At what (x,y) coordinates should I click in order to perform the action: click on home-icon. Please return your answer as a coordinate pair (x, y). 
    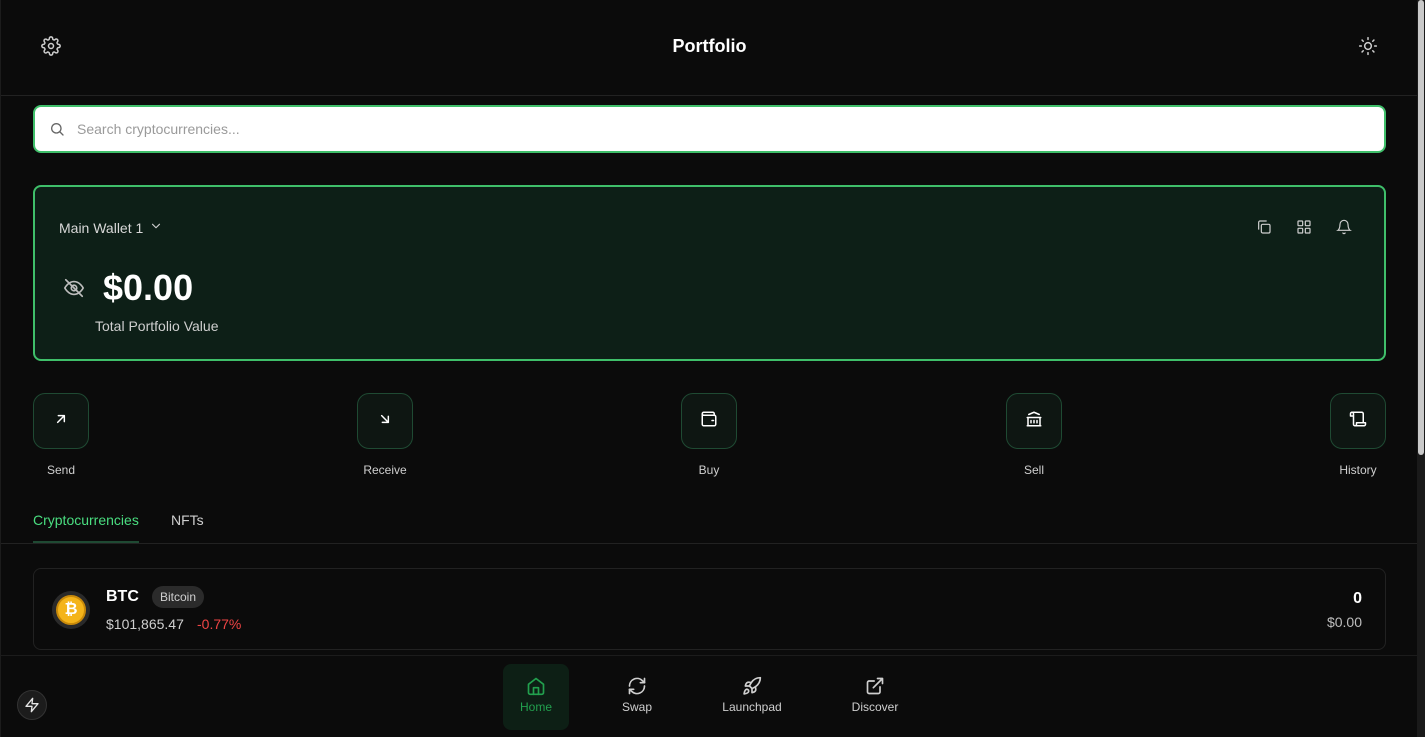
    Looking at the image, I should click on (536, 686).